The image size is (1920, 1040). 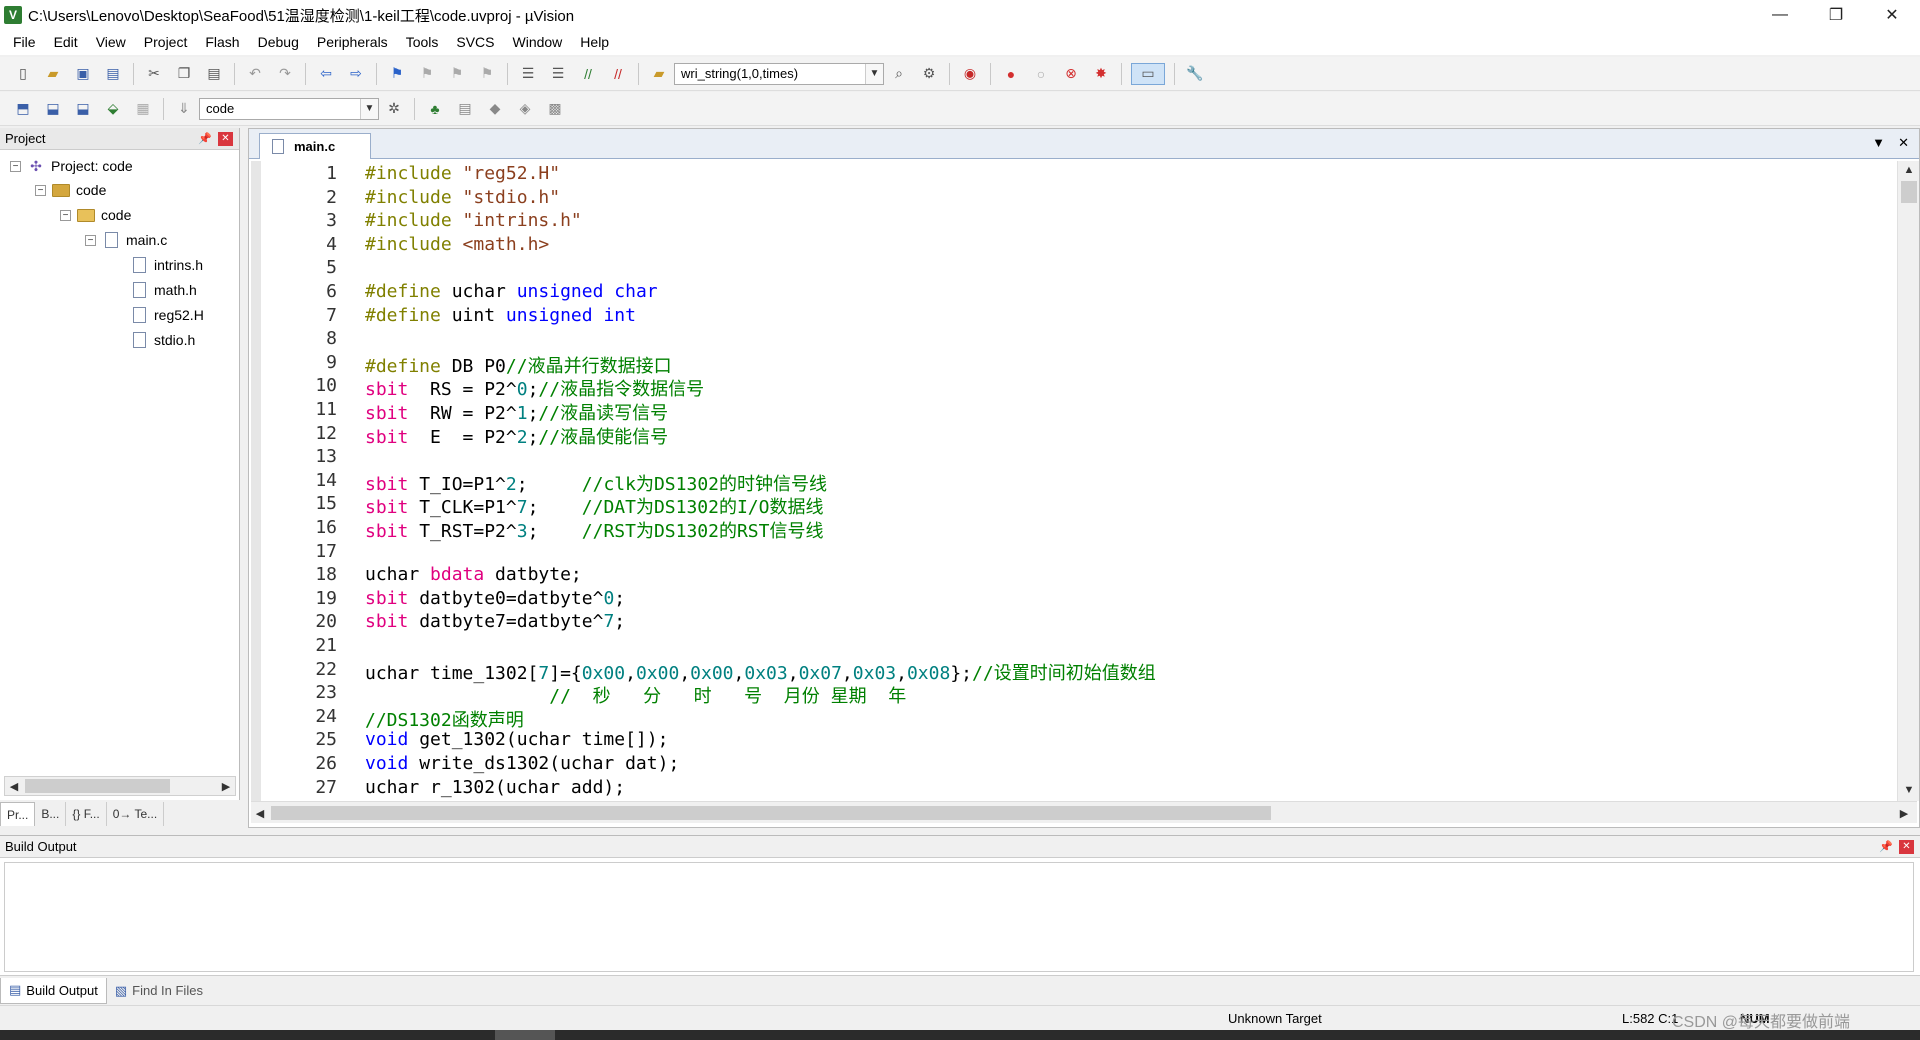 What do you see at coordinates (289, 108) in the screenshot?
I see `target-combo: code ▼` at bounding box center [289, 108].